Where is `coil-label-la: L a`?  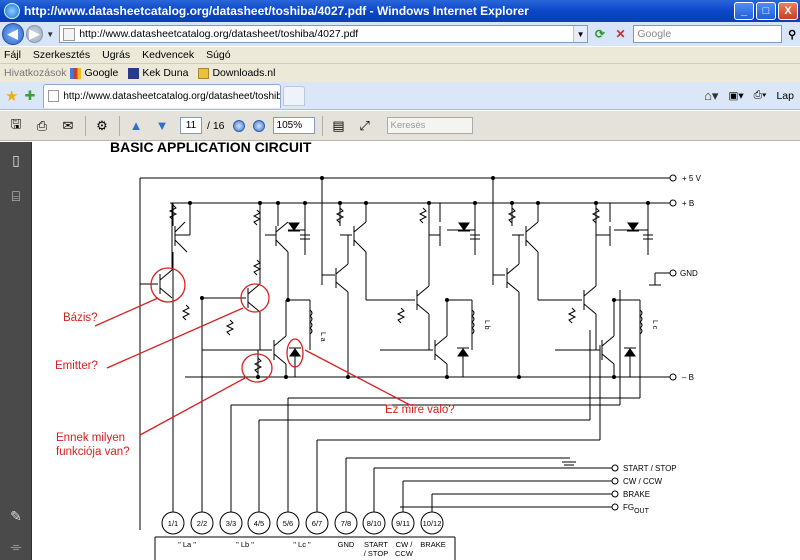 coil-label-la: L a is located at coordinates (322, 337).